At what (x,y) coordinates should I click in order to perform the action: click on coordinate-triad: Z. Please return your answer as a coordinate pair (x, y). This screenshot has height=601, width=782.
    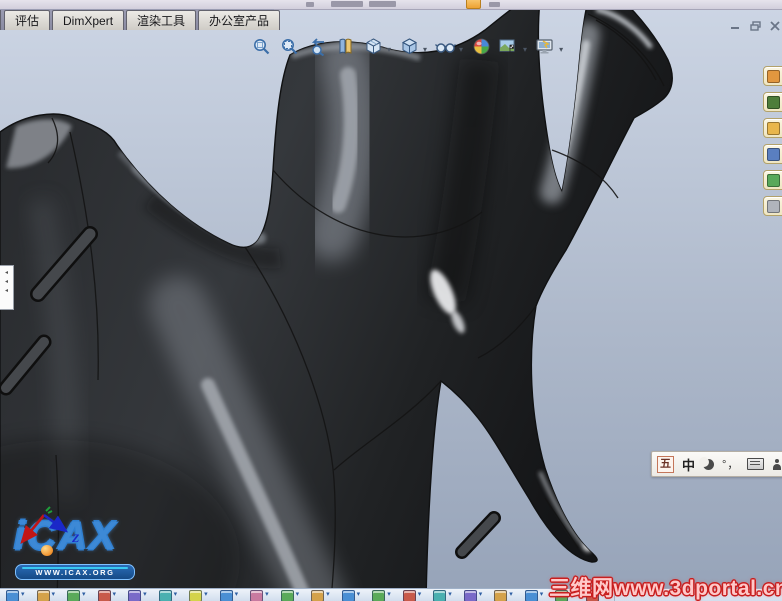
    Looking at the image, I should click on (50, 525).